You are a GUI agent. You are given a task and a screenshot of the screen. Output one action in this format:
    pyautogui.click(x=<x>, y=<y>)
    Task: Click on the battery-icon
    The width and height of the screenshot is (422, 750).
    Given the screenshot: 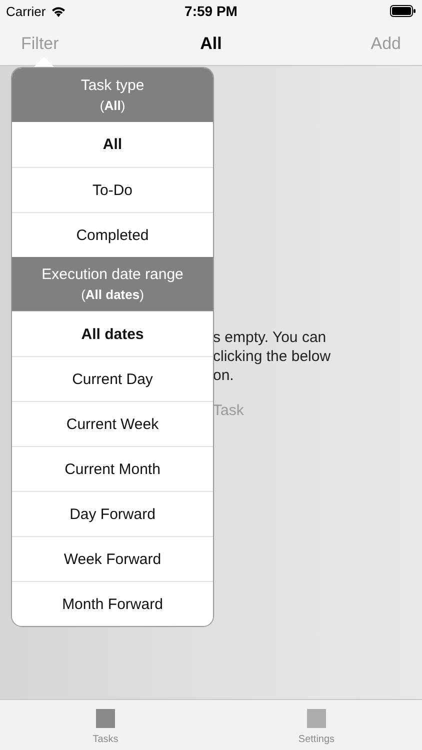 What is the action you would take?
    pyautogui.click(x=403, y=11)
    